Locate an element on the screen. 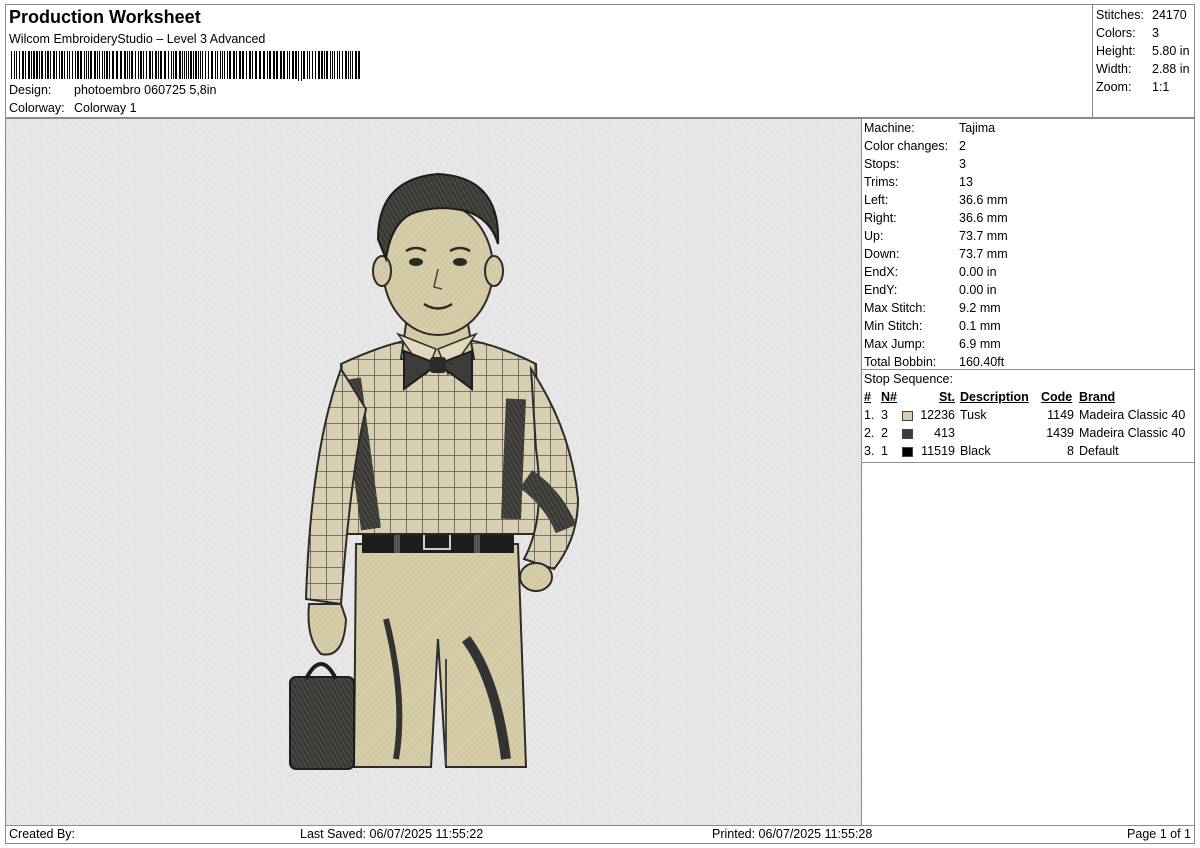 Image resolution: width=1200 pixels, height=848 pixels. stat-colors: Colors: 3 is located at coordinates (1127, 33).